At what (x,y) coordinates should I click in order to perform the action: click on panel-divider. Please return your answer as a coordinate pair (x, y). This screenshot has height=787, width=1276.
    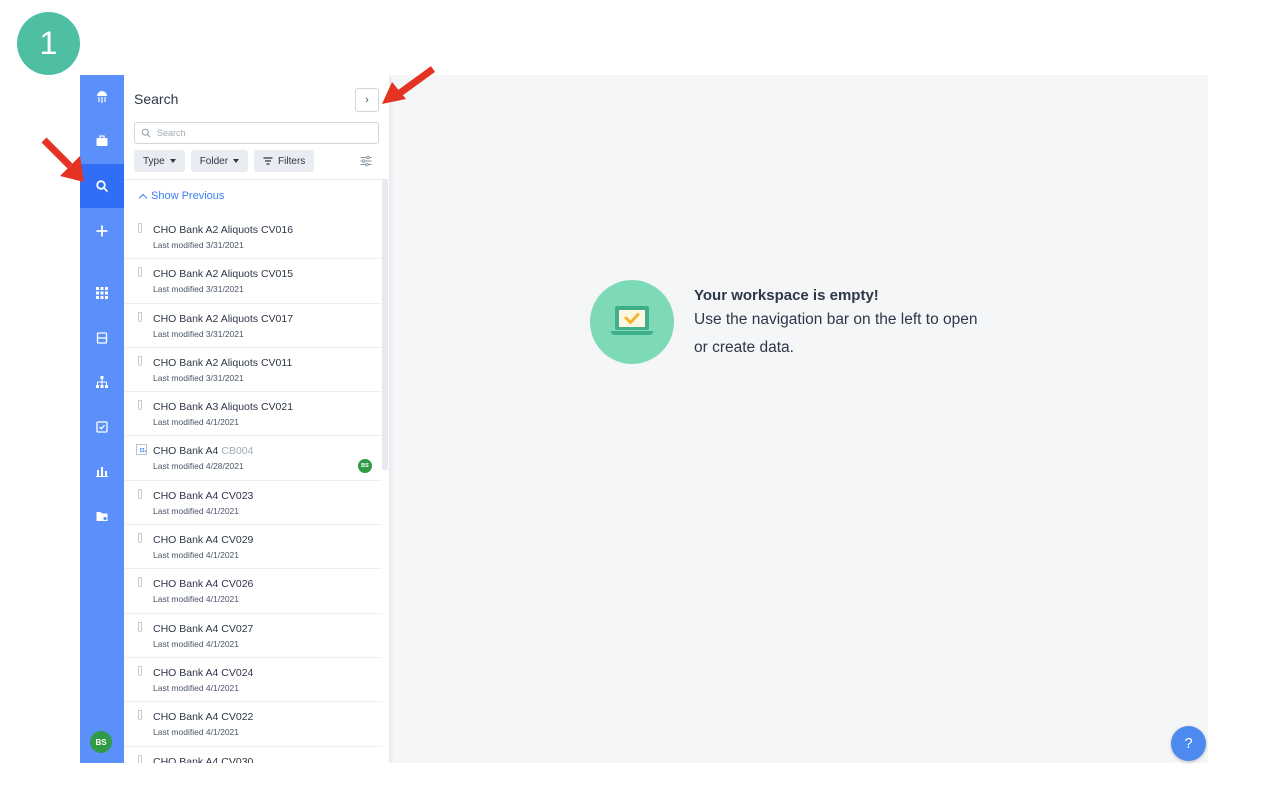
    Looking at the image, I should click on (256, 179).